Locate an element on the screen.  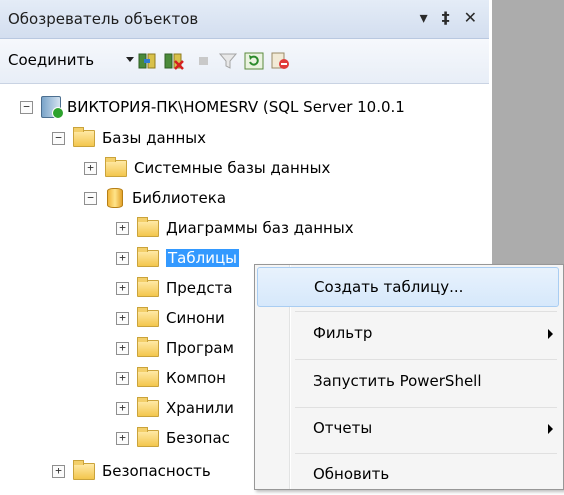
synonyms-label: Синони is located at coordinates (195, 318).